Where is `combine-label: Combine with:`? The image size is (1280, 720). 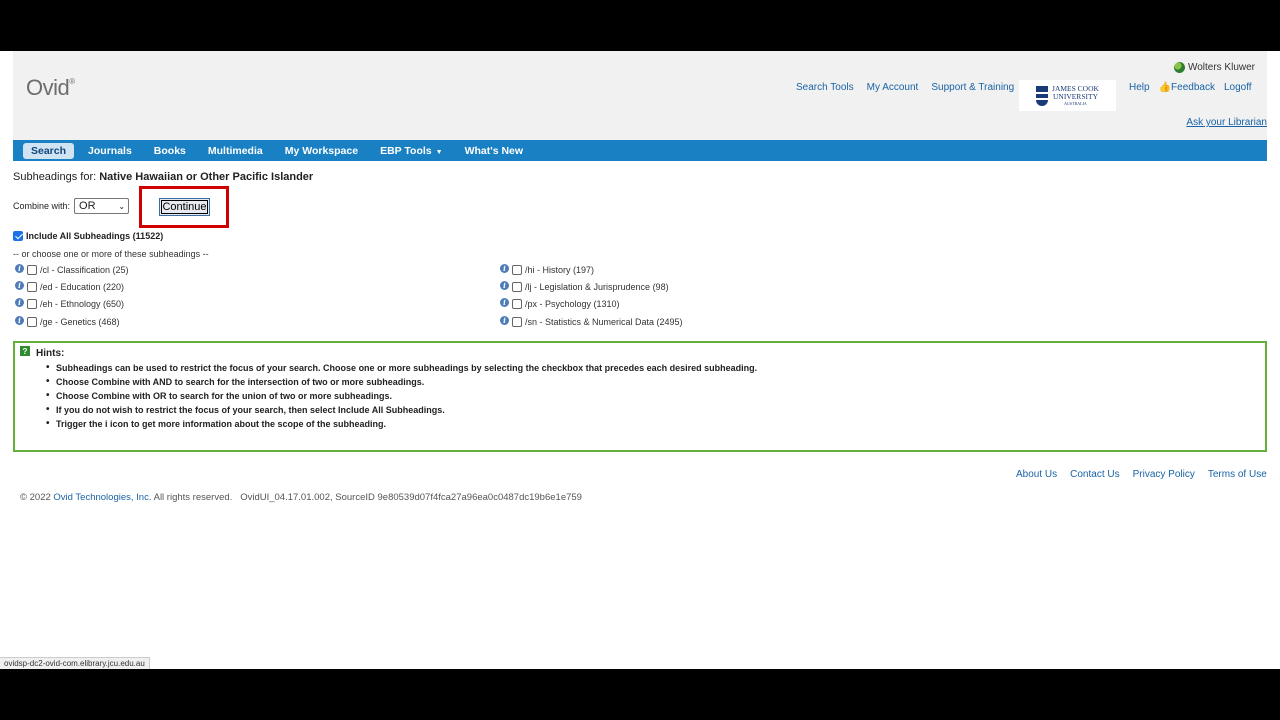
combine-label: Combine with: is located at coordinates (42, 206).